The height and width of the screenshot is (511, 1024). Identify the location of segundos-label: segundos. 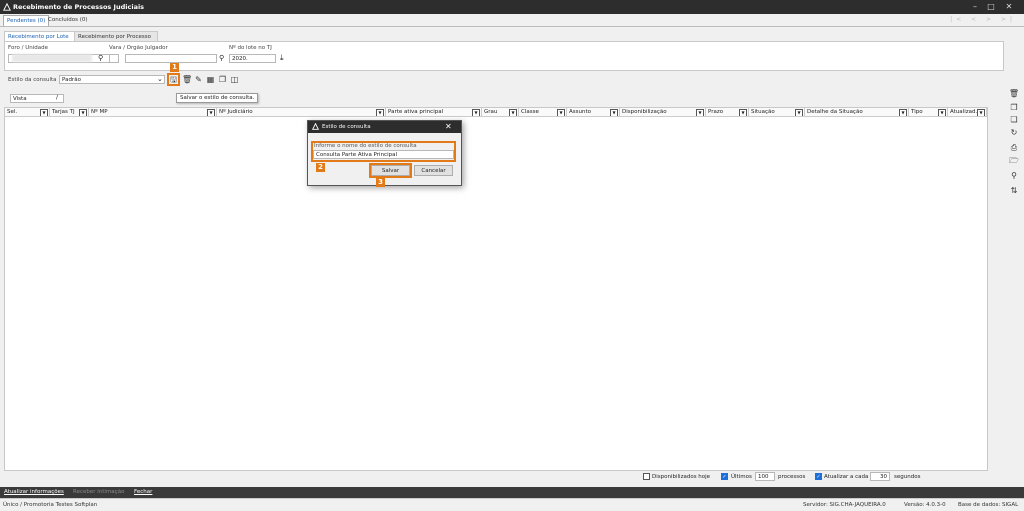
(907, 477).